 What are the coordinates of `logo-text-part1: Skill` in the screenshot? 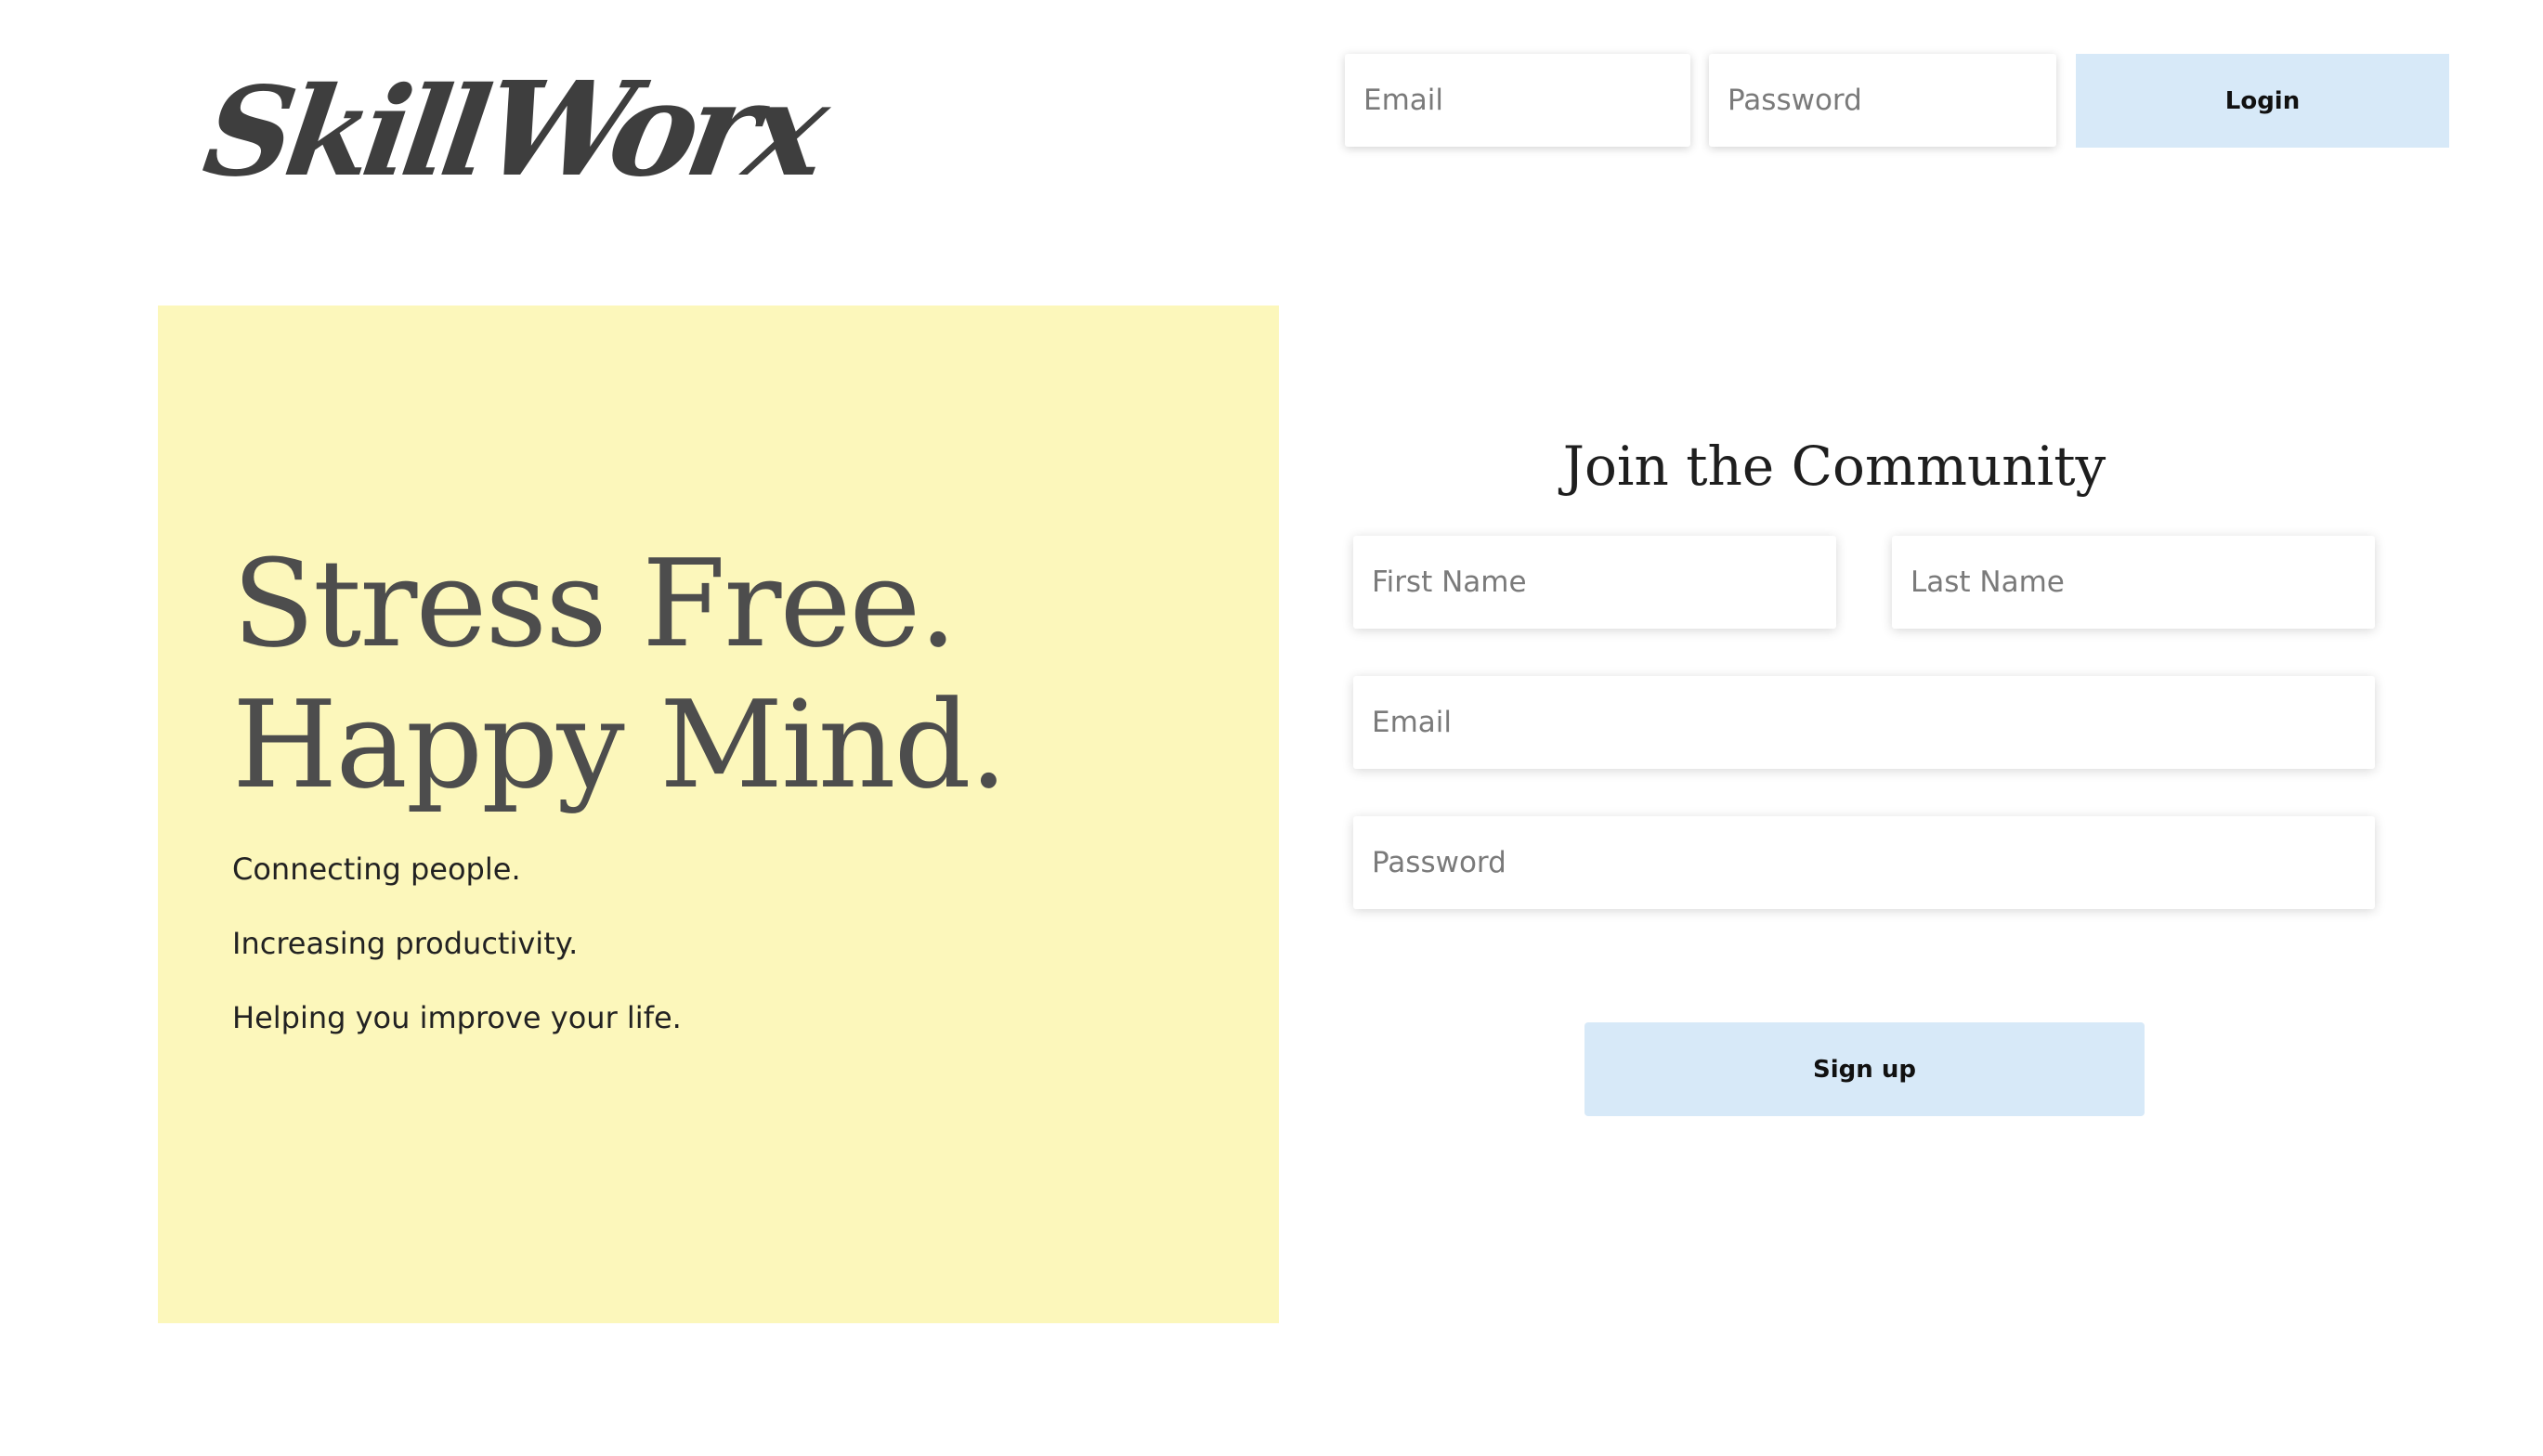 It's located at (344, 132).